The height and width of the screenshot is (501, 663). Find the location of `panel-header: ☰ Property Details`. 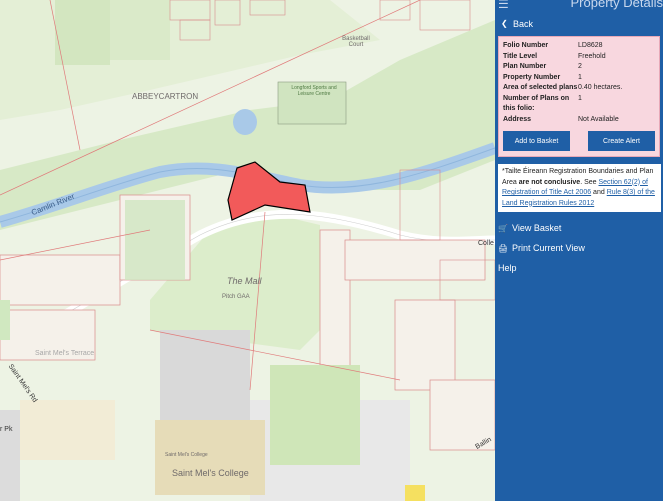

panel-header: ☰ Property Details is located at coordinates (579, 7).